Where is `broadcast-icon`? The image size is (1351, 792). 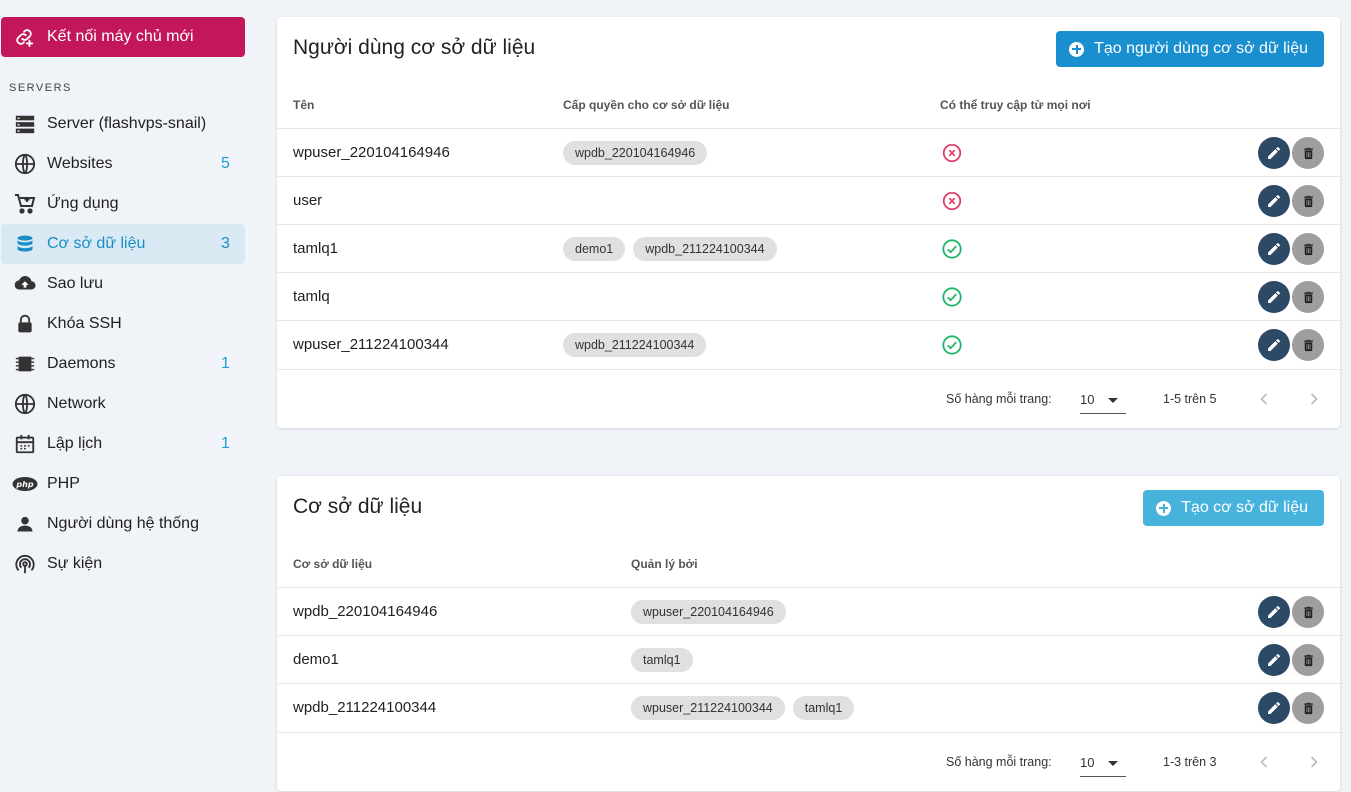 broadcast-icon is located at coordinates (24, 564).